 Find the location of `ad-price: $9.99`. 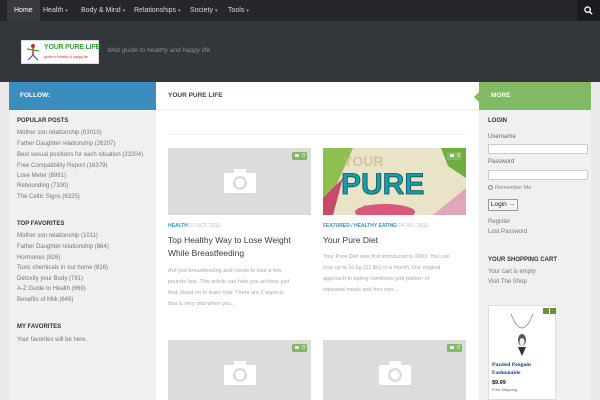

ad-price: $9.99 is located at coordinates (499, 383).